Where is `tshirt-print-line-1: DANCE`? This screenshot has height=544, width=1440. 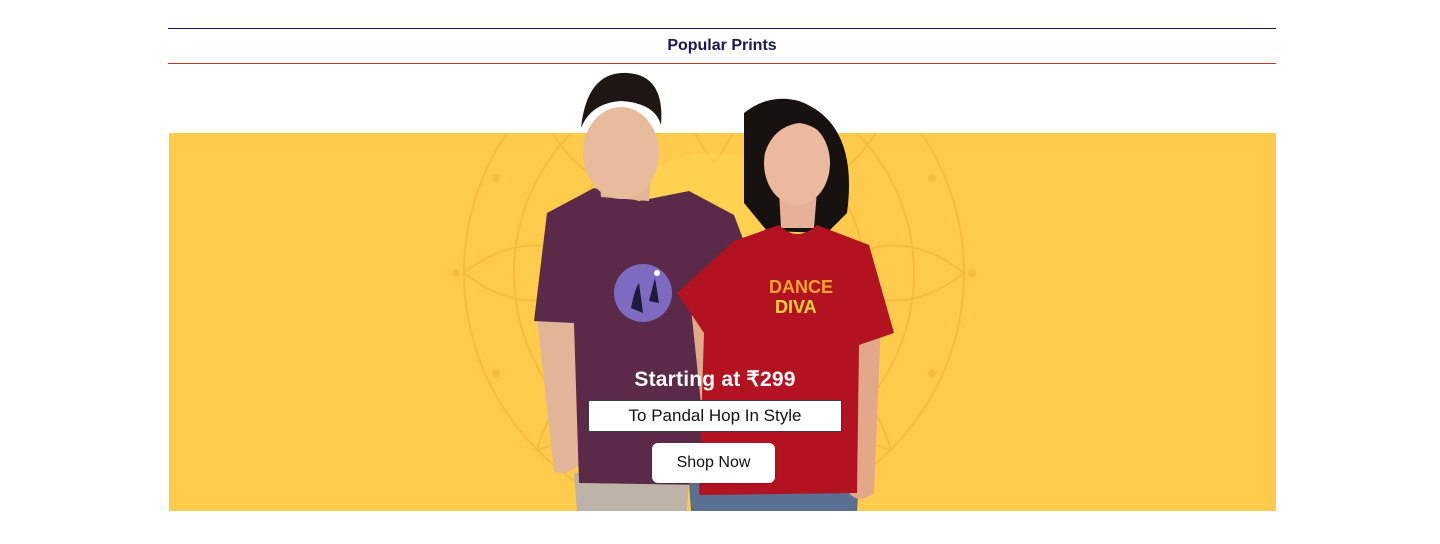 tshirt-print-line-1: DANCE is located at coordinates (801, 287).